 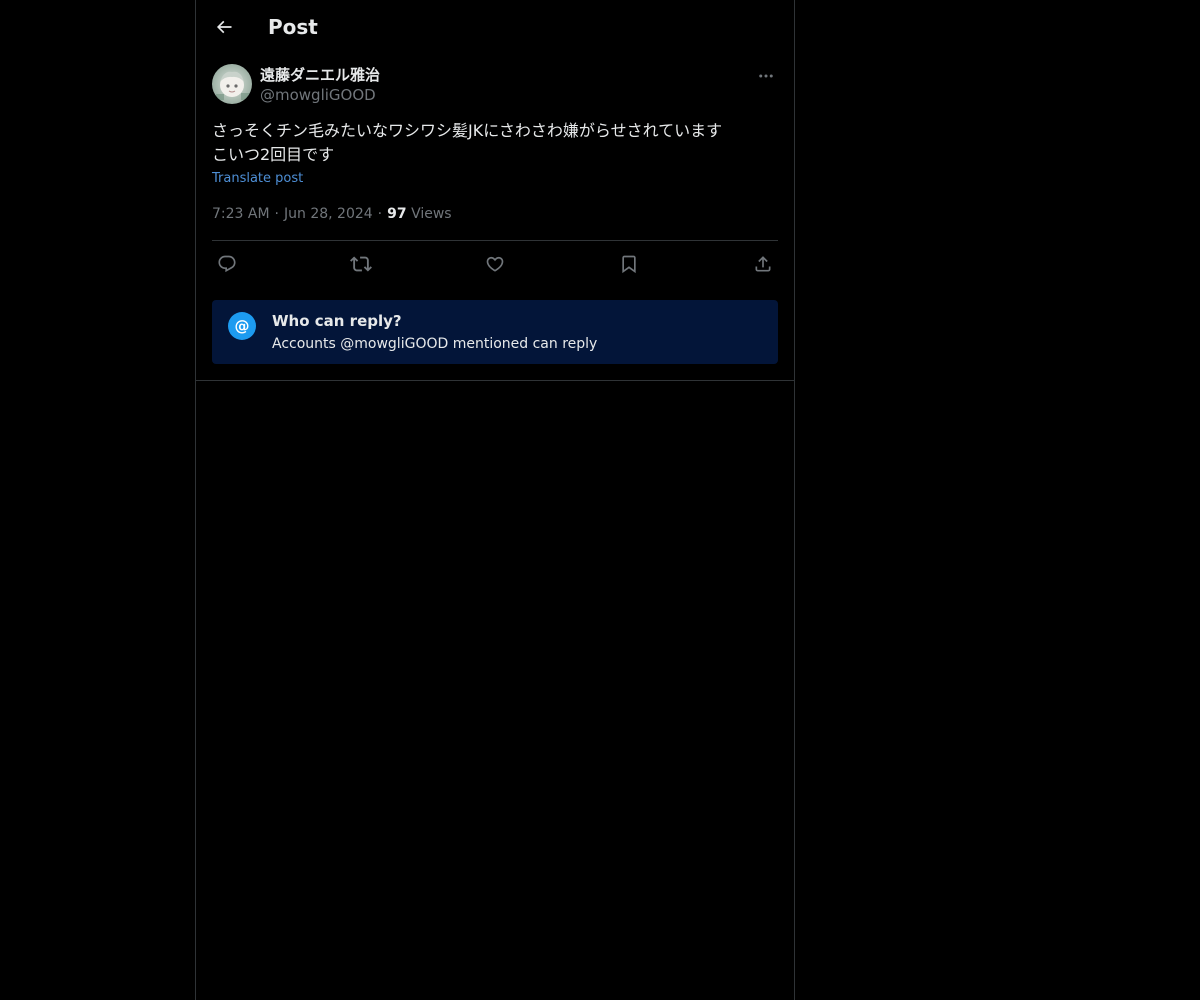 I want to click on share-button, so click(x=763, y=264).